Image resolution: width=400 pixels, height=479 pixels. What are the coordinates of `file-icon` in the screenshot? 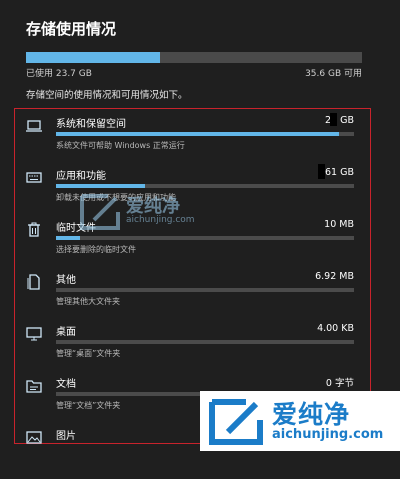 It's located at (34, 282).